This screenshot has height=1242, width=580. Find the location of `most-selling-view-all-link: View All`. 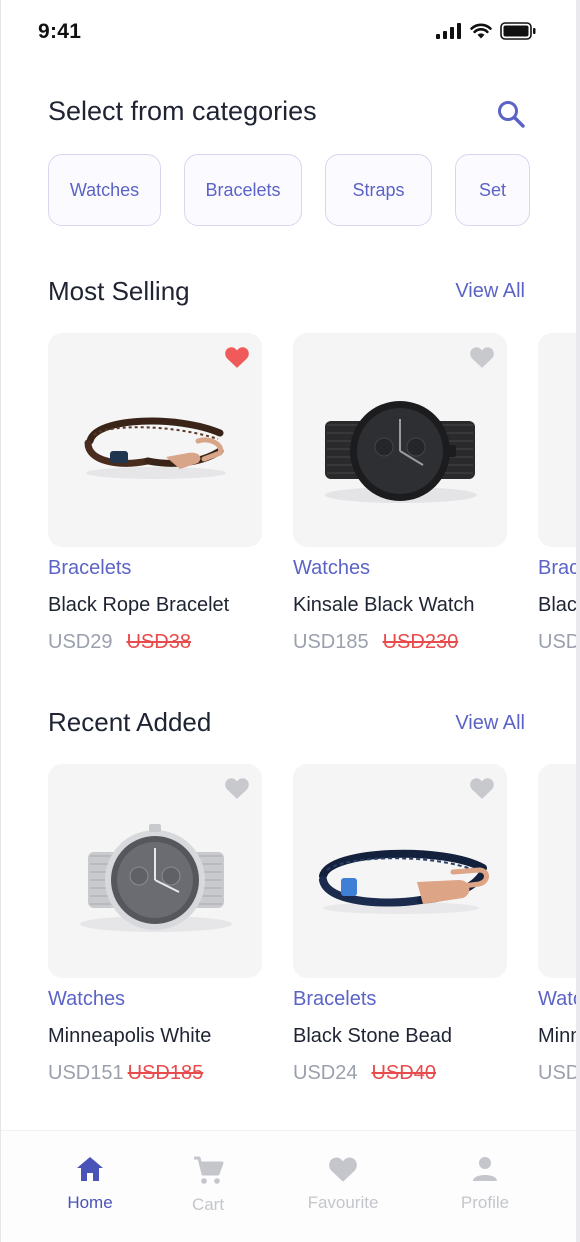

most-selling-view-all-link: View All is located at coordinates (490, 291).